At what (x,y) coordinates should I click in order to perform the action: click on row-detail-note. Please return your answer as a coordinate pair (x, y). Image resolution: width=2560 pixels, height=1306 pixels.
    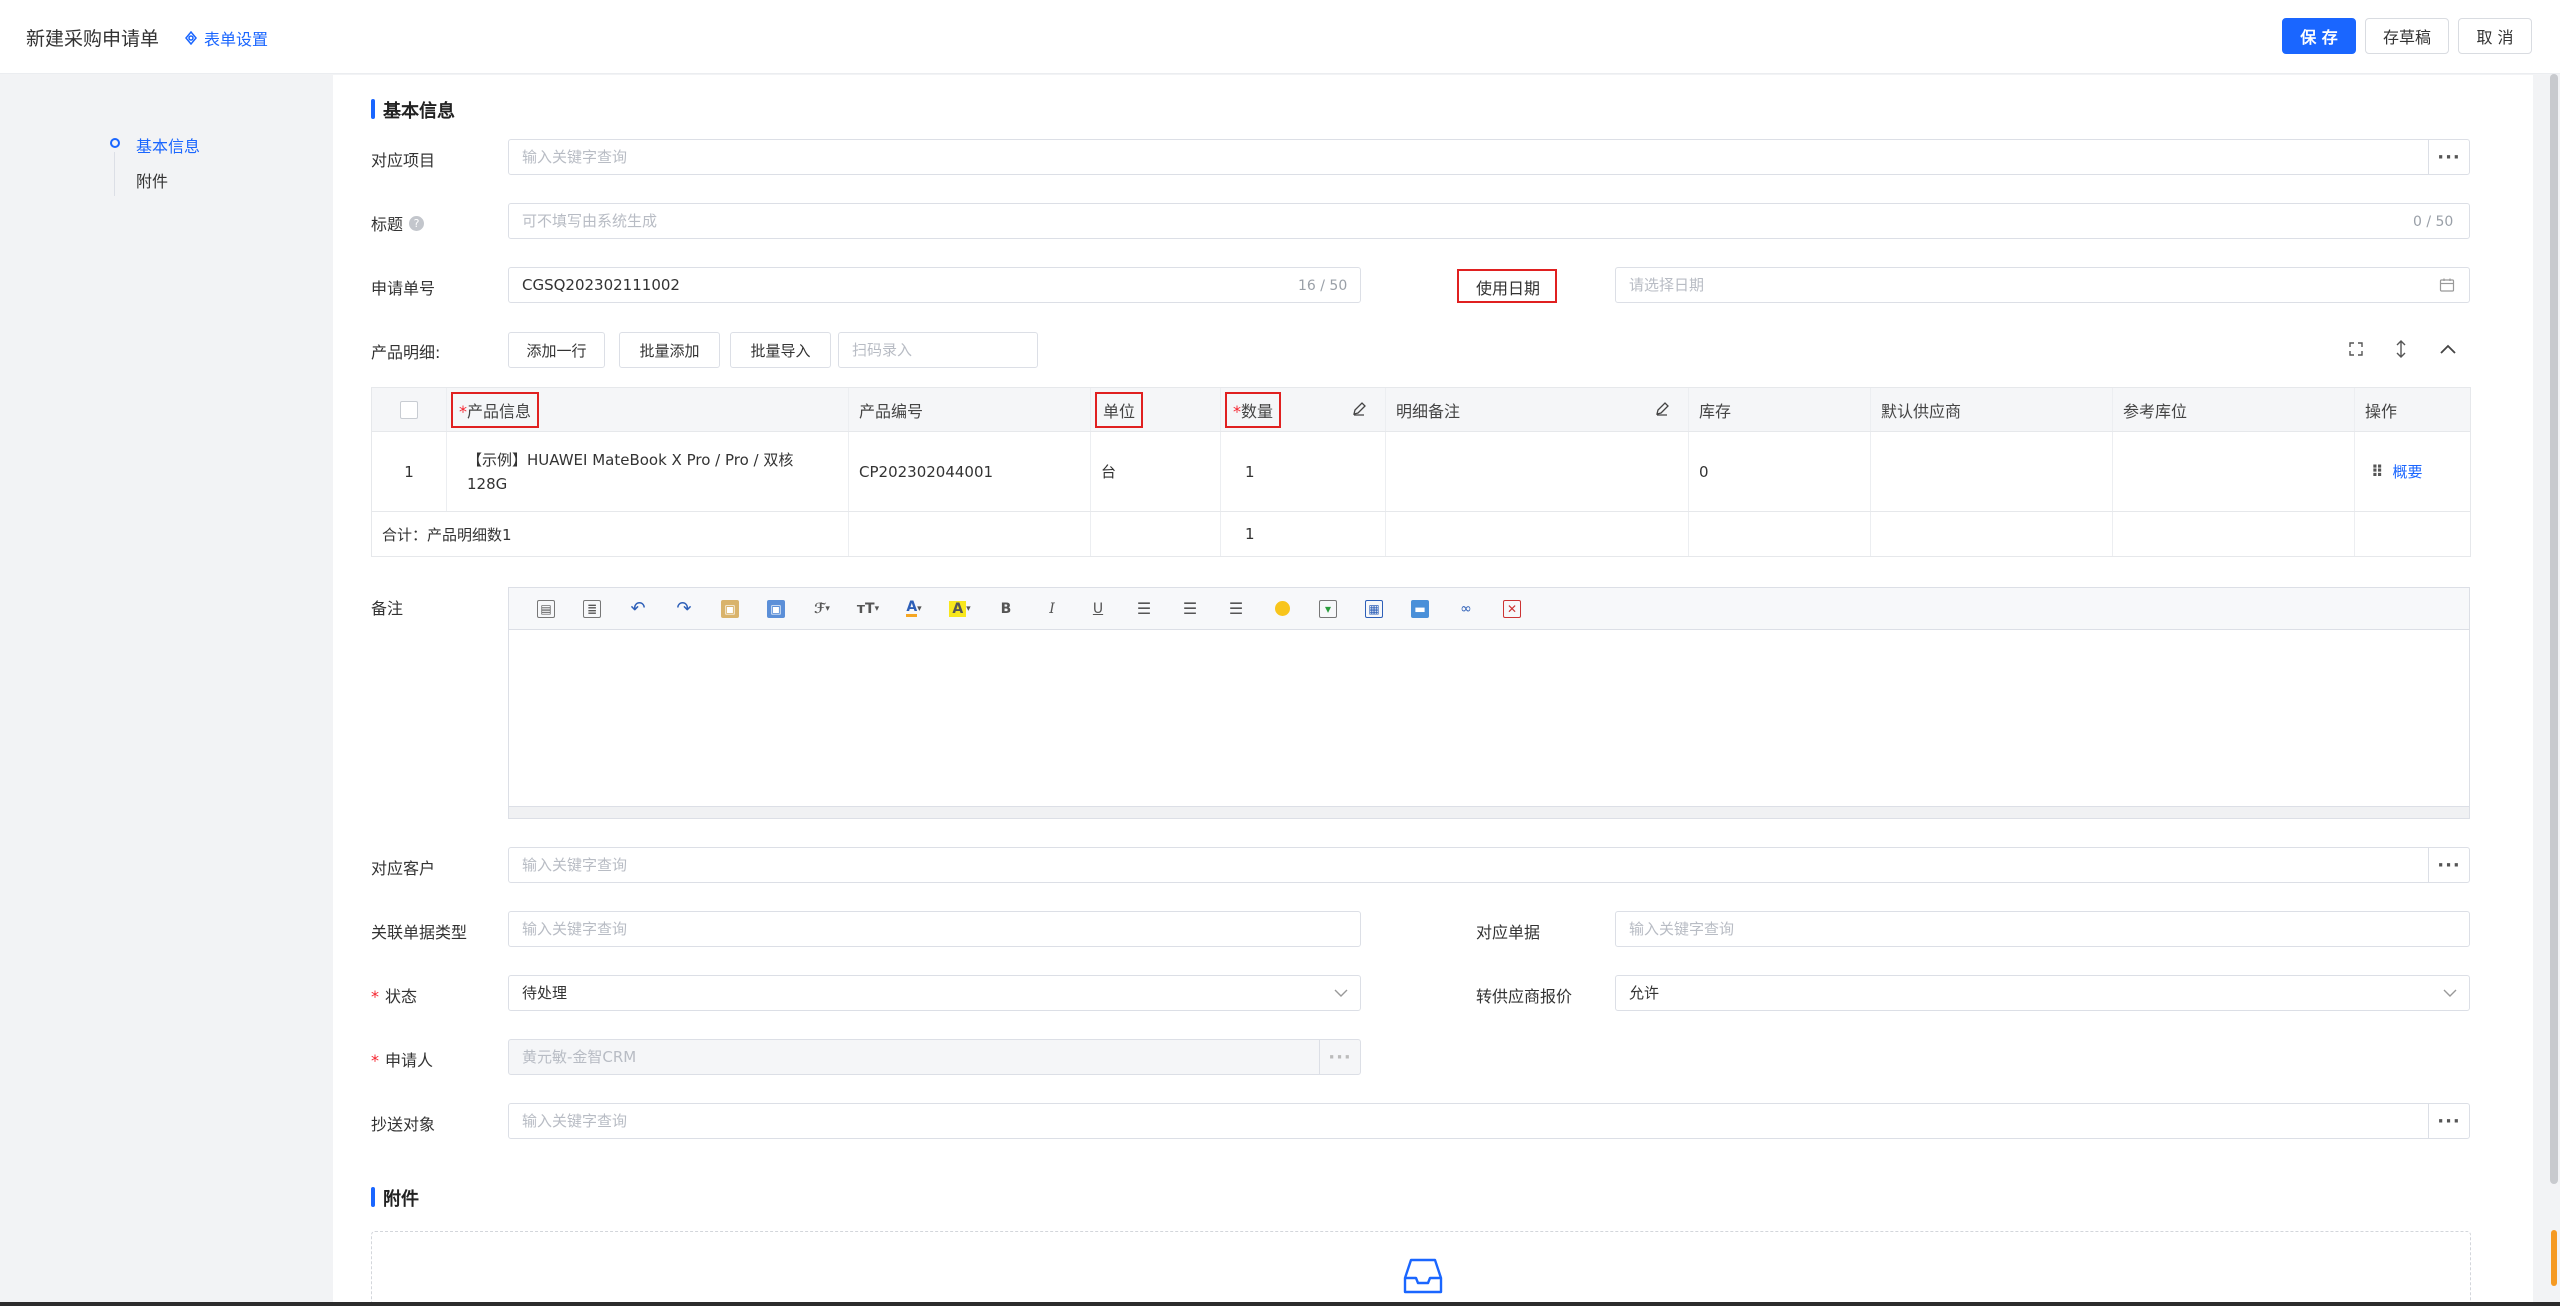
    Looking at the image, I should click on (1537, 471).